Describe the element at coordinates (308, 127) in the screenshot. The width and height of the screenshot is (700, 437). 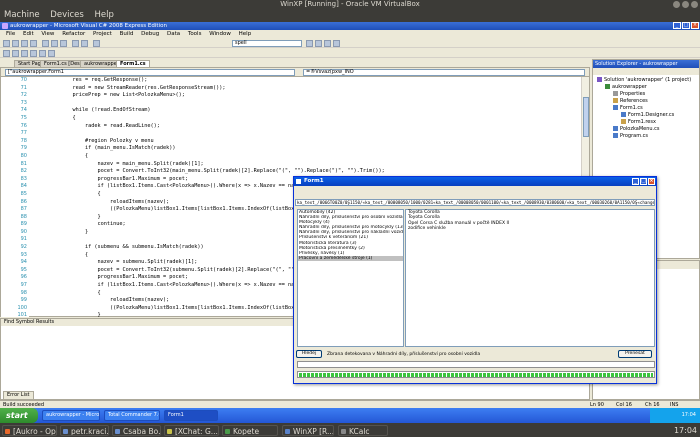
I see `code-line: radek = read.ReadLine();` at that location.